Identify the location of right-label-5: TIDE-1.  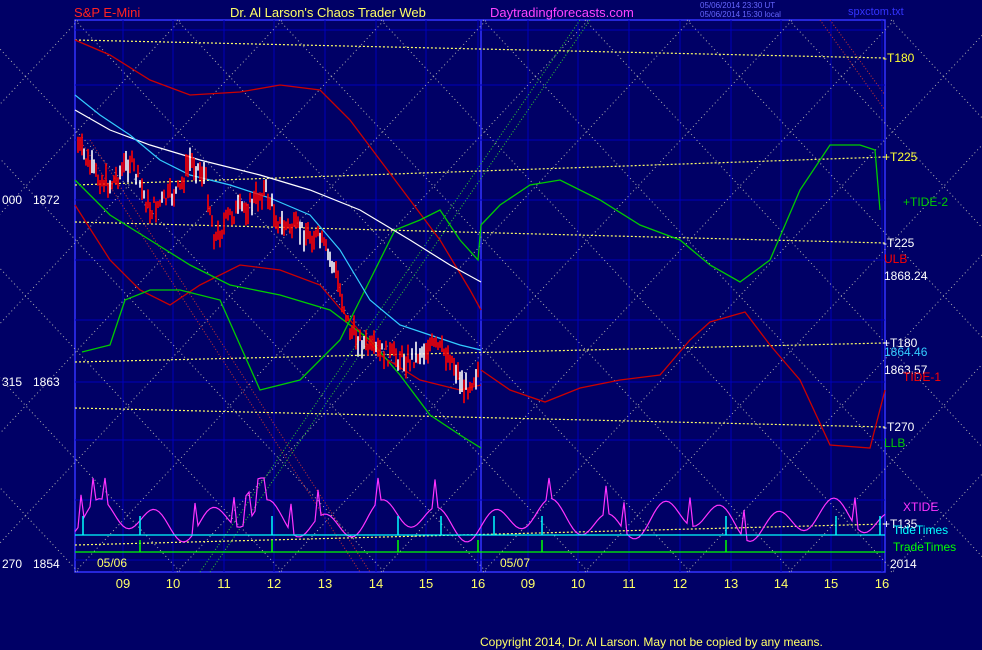
(922, 377).